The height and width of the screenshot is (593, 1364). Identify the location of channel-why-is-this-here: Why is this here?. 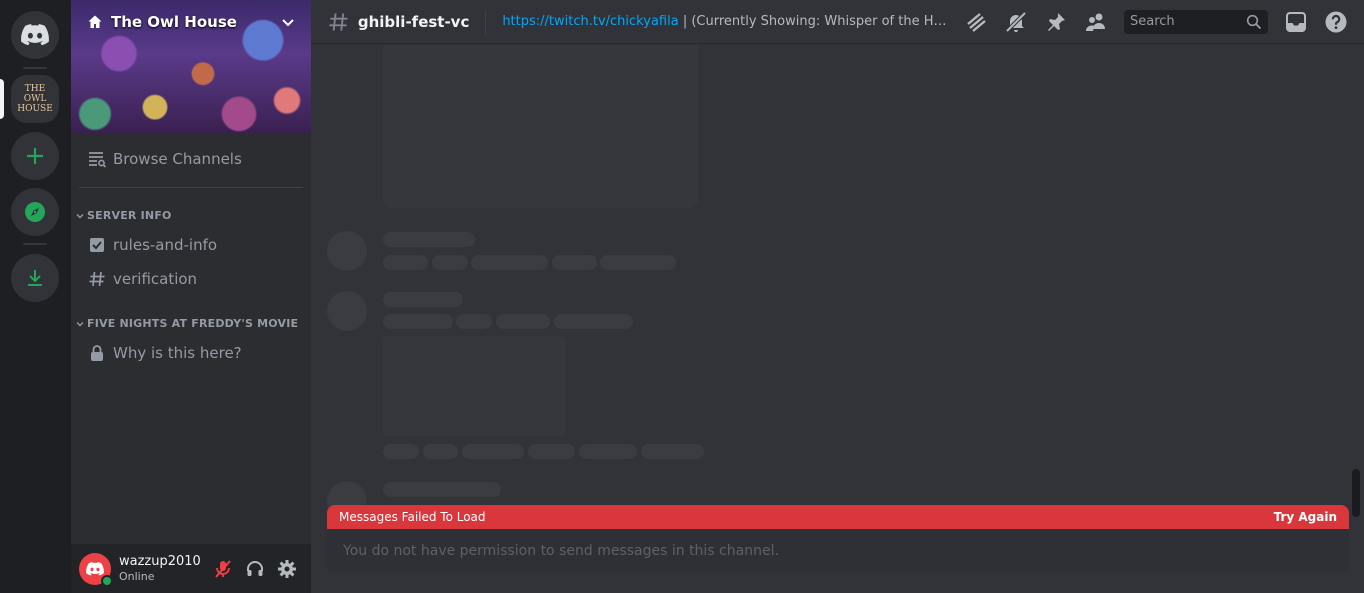
(191, 353).